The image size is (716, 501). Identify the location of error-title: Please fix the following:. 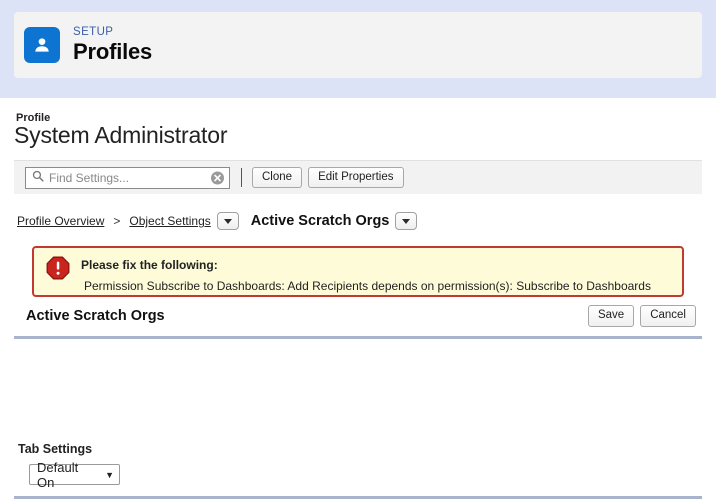
(149, 265).